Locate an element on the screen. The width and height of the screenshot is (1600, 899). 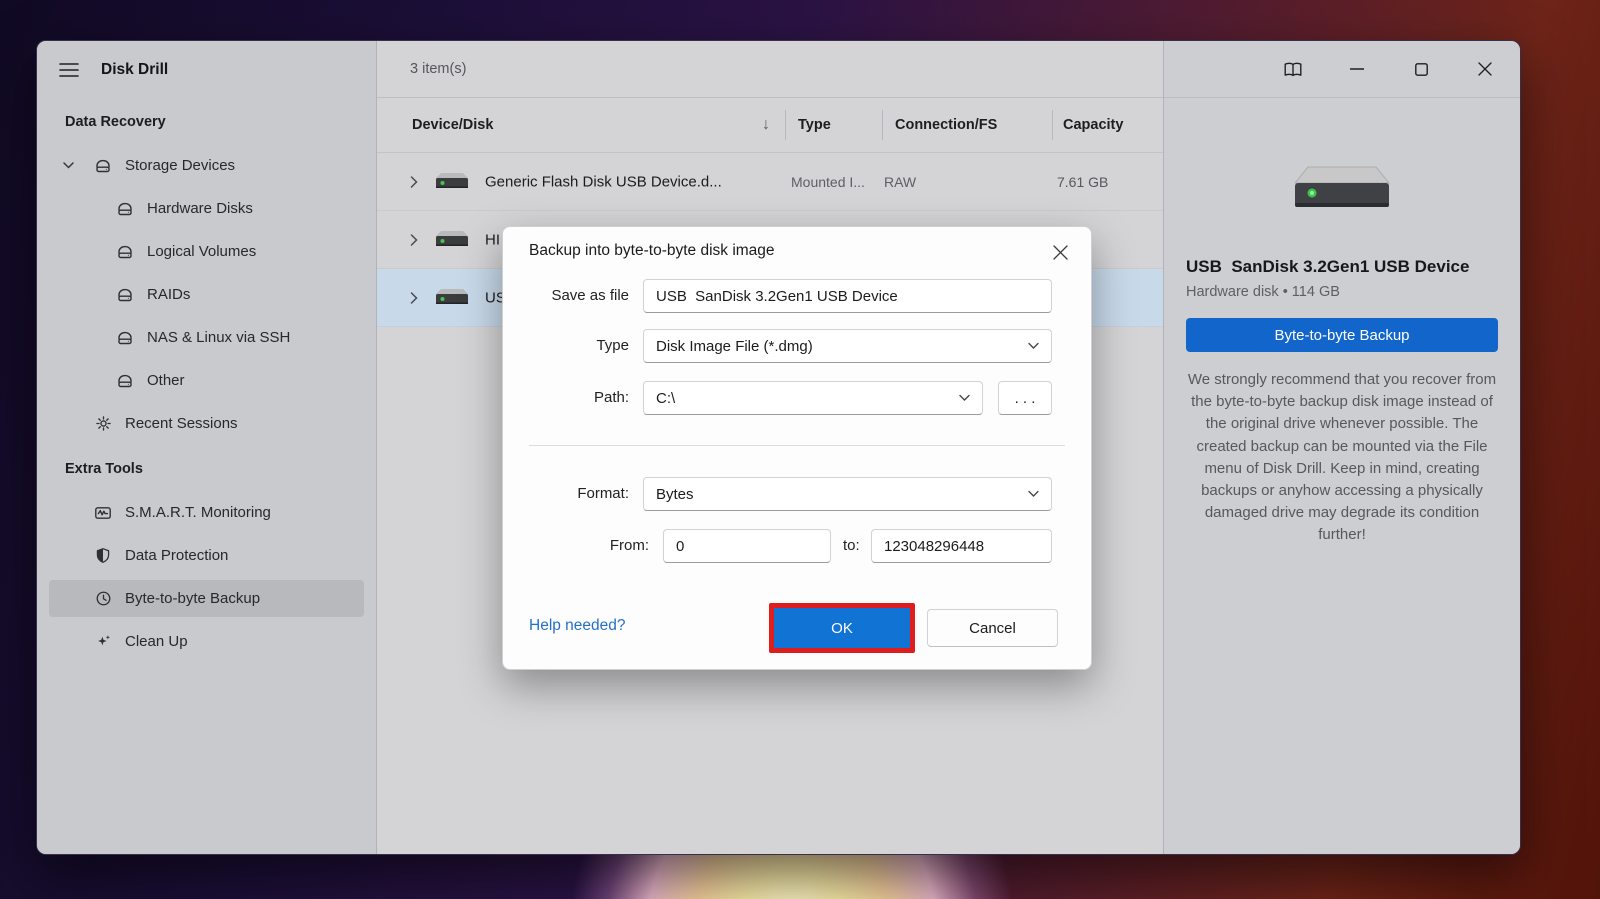
format-label: Format: is located at coordinates (603, 493).